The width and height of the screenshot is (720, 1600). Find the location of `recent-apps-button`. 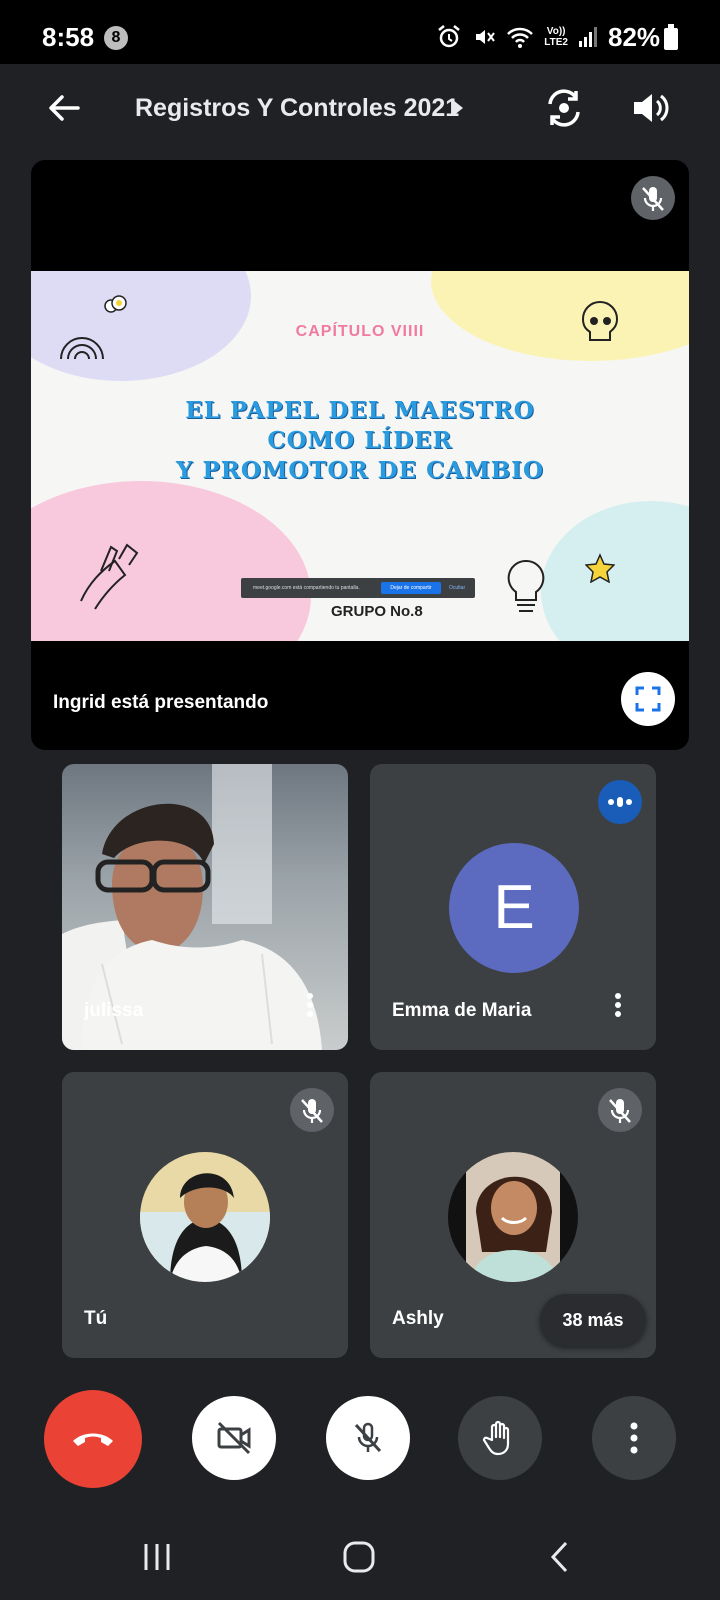

recent-apps-button is located at coordinates (157, 1557).